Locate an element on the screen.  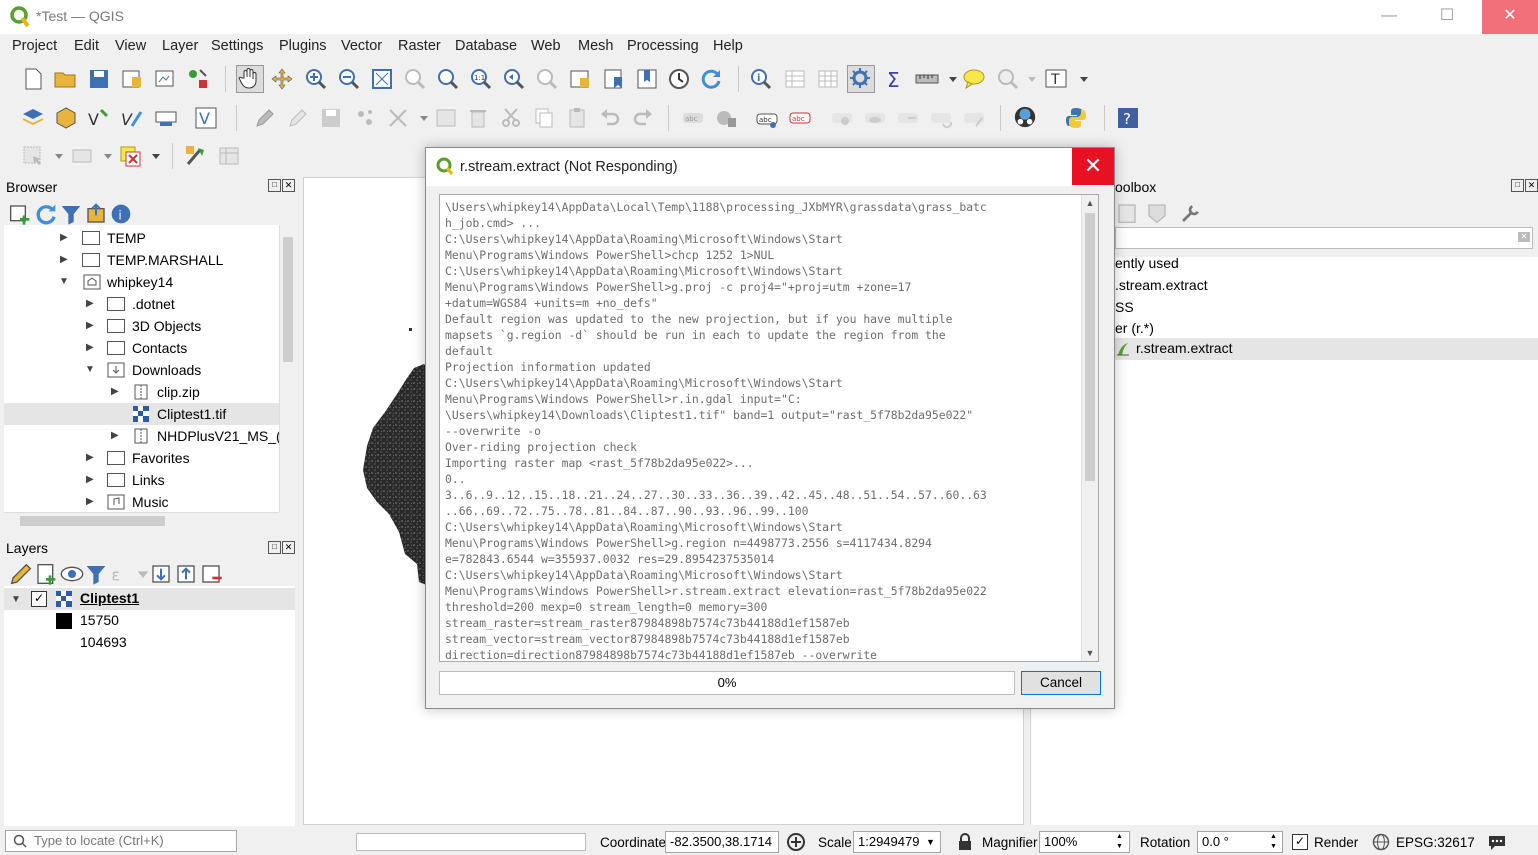
tree-item-favorites: ▶ Favorites is located at coordinates (141, 458).